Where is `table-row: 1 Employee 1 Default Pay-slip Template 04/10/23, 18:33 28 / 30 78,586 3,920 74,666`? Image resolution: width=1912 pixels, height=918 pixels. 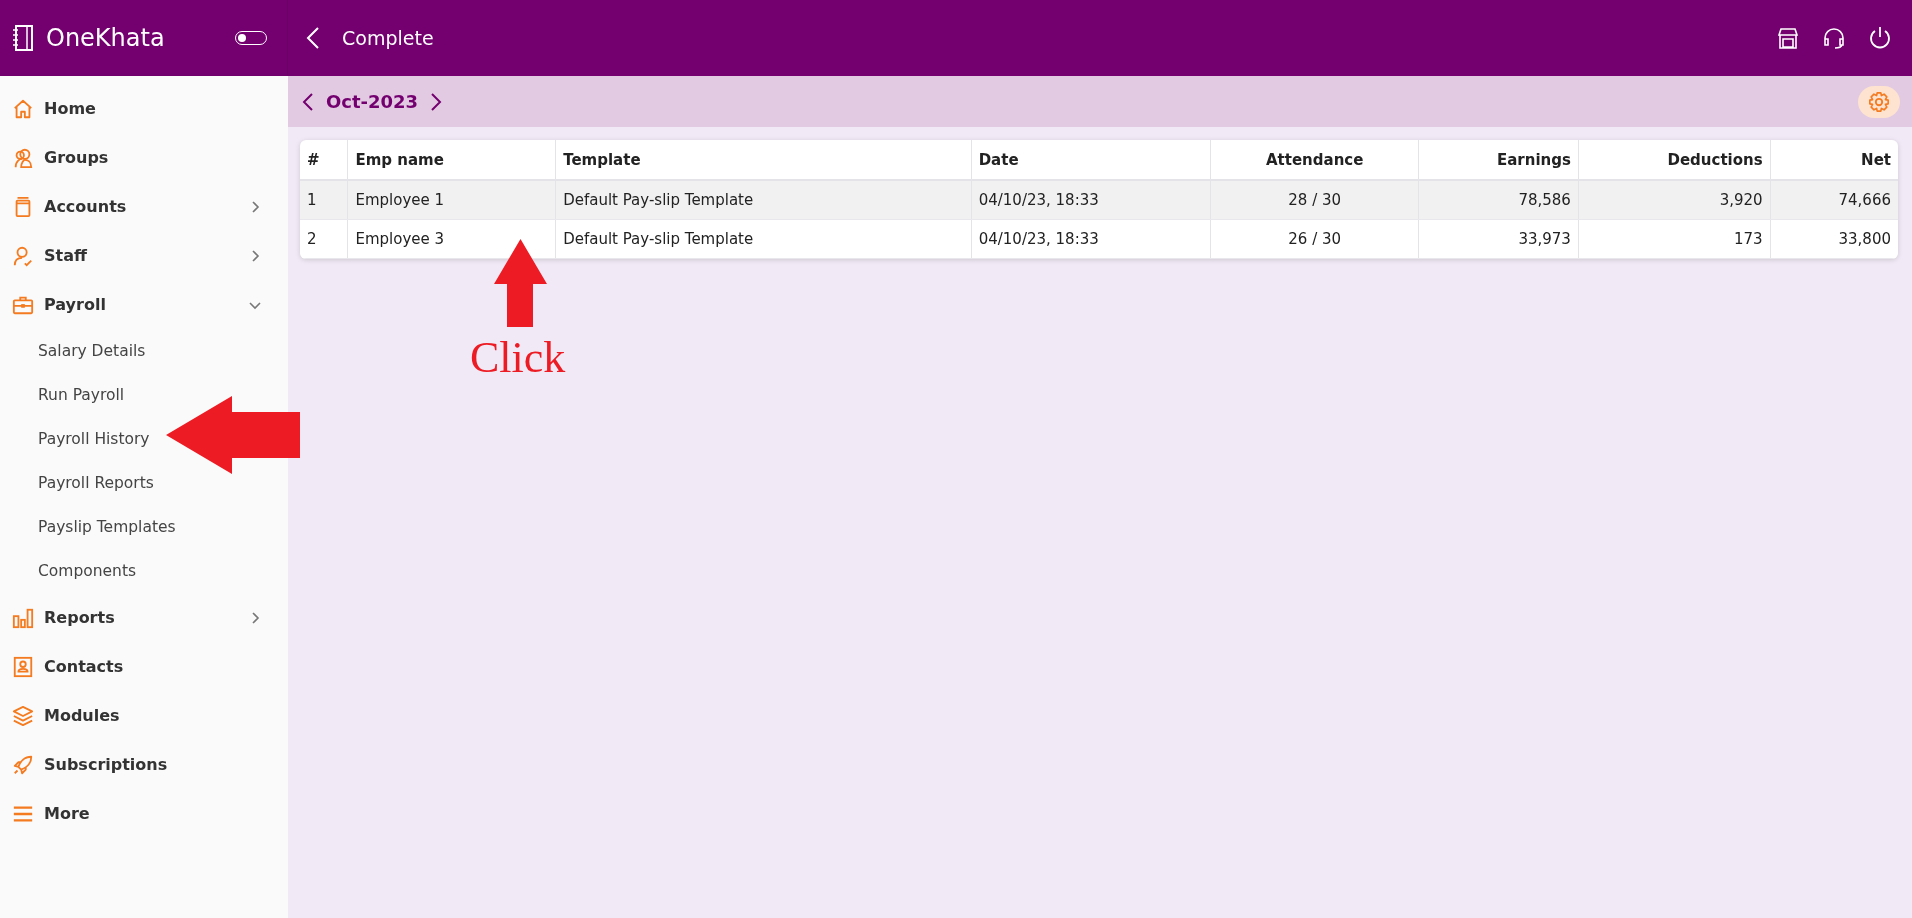
table-row: 1 Employee 1 Default Pay-slip Template 04/10/23, 18:33 28 / 30 78,586 3,920 74,666 is located at coordinates (1099, 200).